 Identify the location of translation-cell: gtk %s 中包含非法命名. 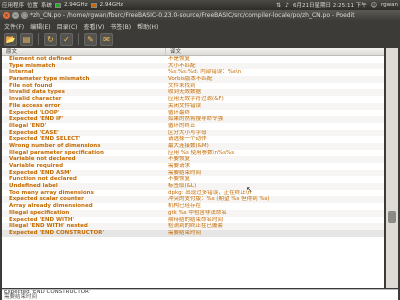
(197, 212).